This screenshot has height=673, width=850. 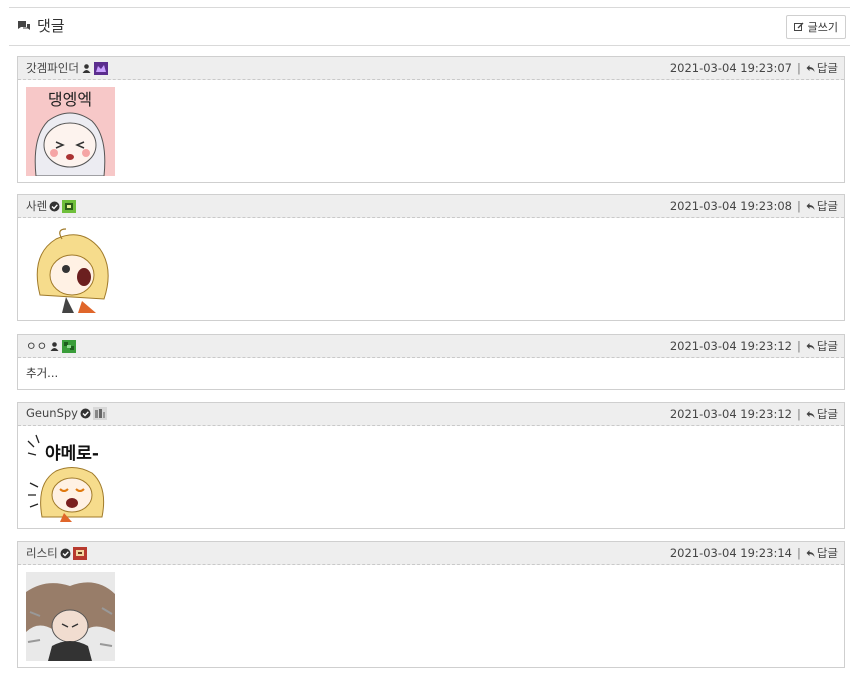 What do you see at coordinates (51, 26) in the screenshot?
I see `comments-title-text: 댓글` at bounding box center [51, 26].